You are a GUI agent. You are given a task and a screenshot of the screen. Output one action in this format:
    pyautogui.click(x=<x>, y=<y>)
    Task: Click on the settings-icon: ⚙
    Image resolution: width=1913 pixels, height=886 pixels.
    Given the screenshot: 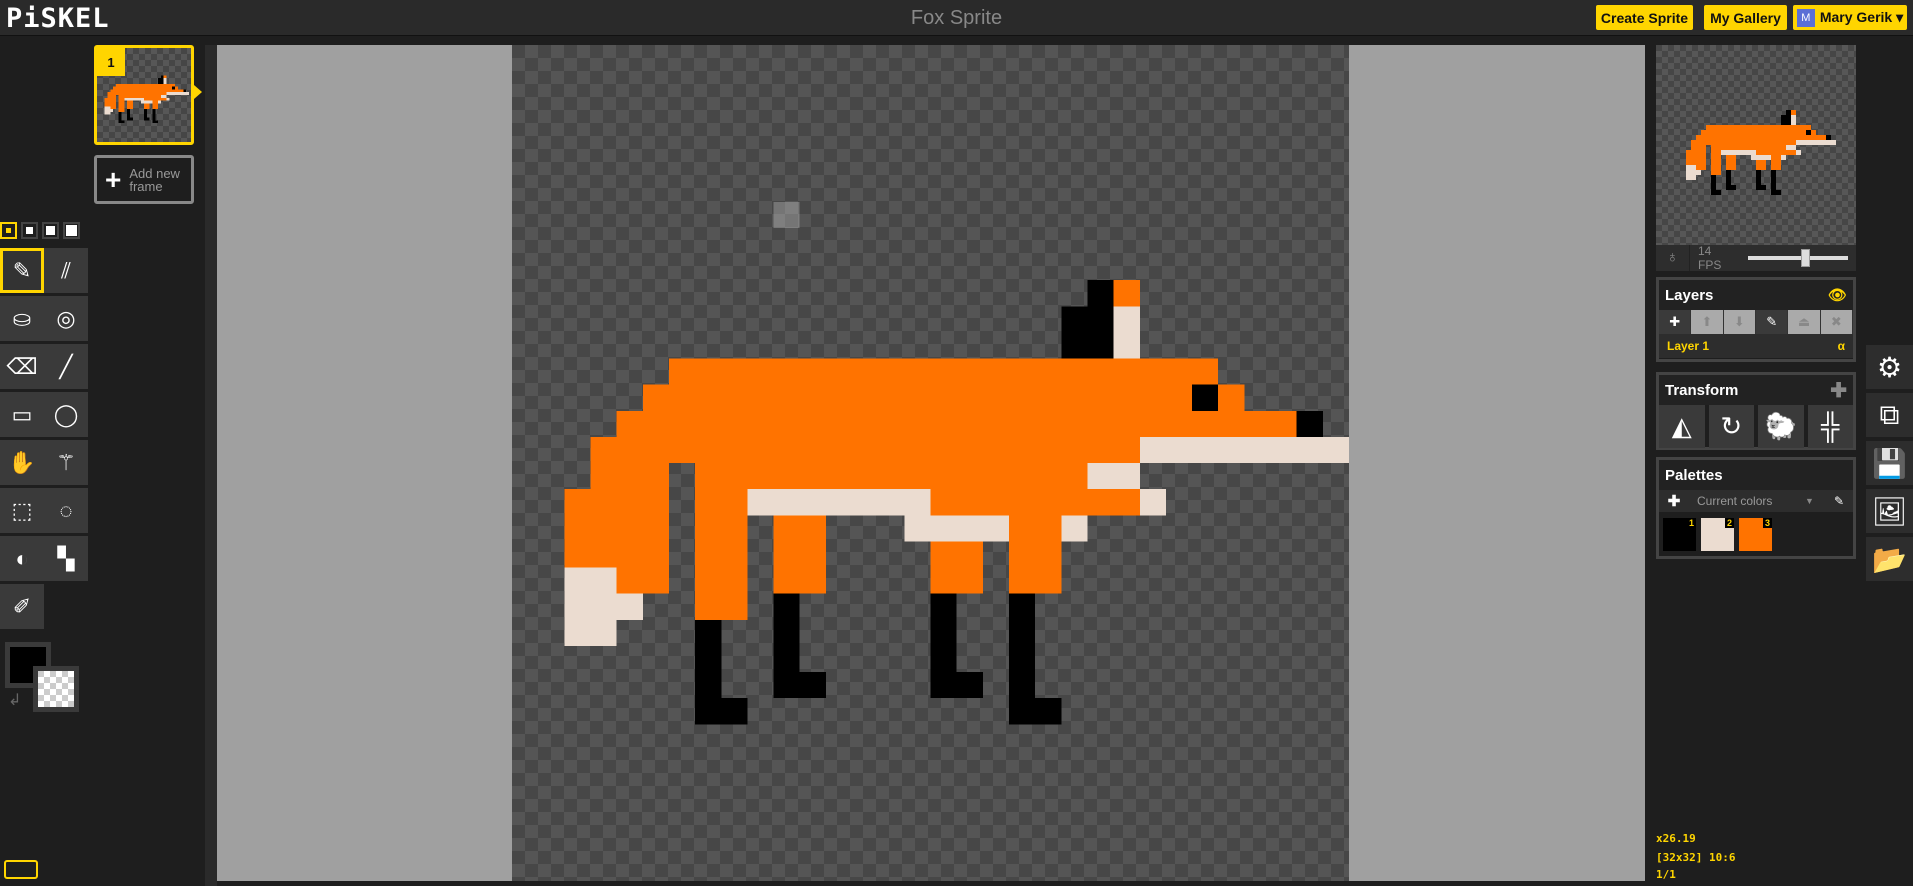 What is the action you would take?
    pyautogui.click(x=1889, y=368)
    